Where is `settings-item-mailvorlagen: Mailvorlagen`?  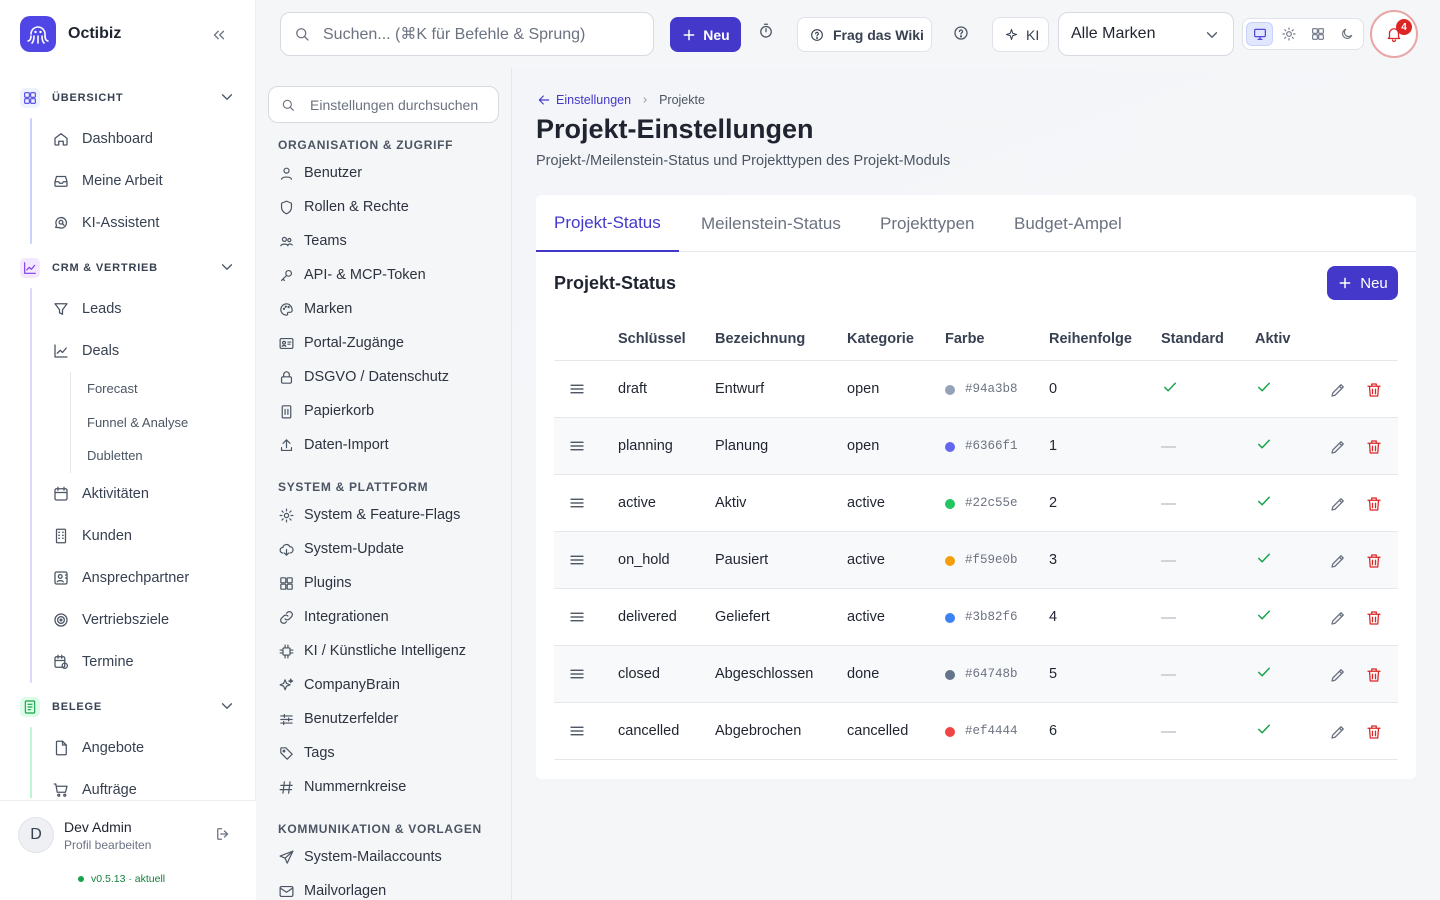
settings-item-mailvorlagen: Mailvorlagen is located at coordinates (384, 887).